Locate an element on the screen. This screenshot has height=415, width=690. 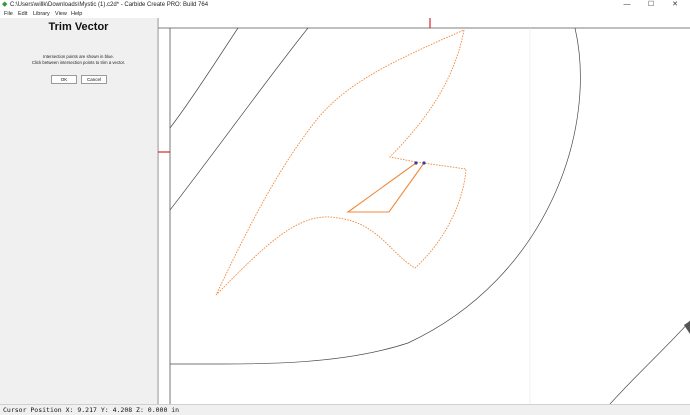
menu-library: Library is located at coordinates (41, 14).